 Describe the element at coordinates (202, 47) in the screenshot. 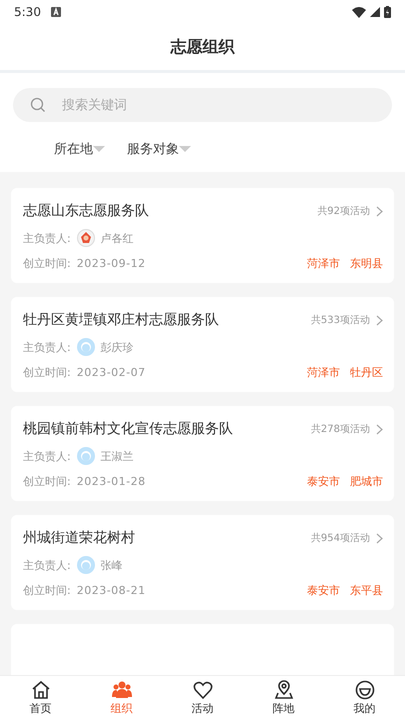

I see `page-title: 志愿组织` at that location.